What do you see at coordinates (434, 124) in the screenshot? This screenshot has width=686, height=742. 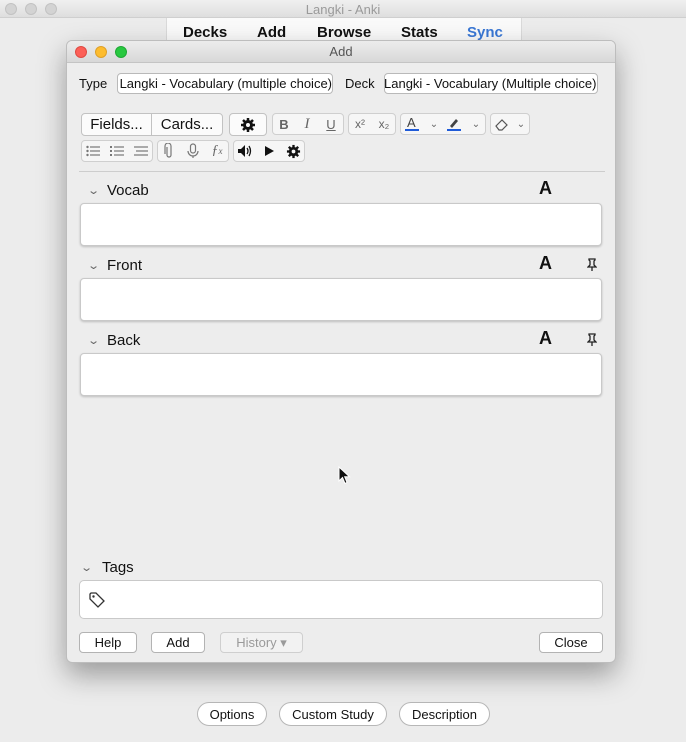 I see `text-color-chevron-down-icon: ⌄` at bounding box center [434, 124].